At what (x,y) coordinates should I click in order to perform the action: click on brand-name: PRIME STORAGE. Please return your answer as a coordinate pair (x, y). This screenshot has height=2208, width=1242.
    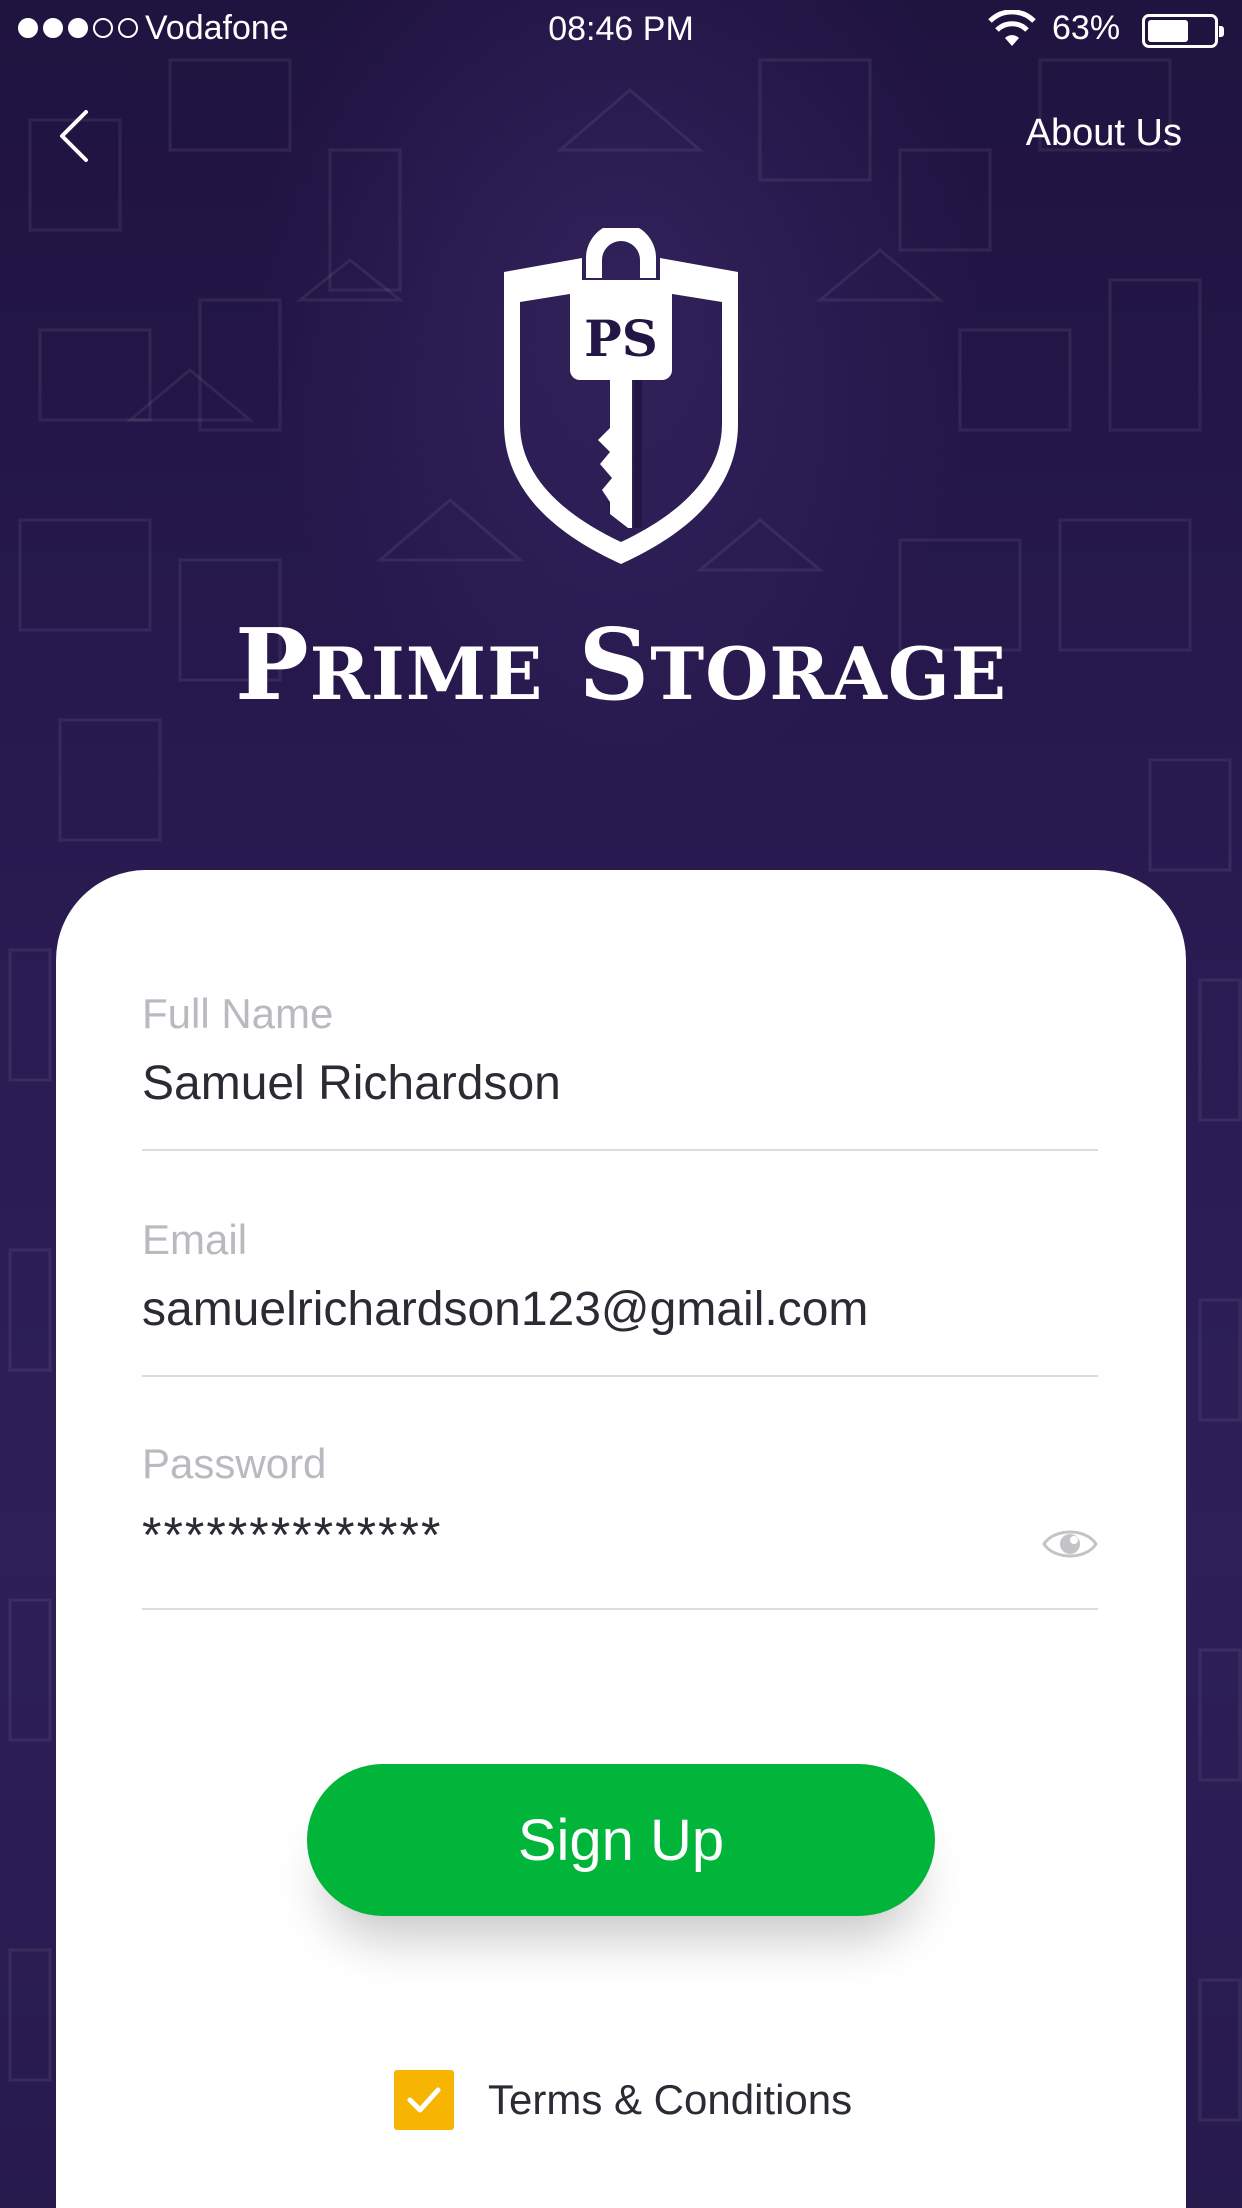
    Looking at the image, I should click on (621, 665).